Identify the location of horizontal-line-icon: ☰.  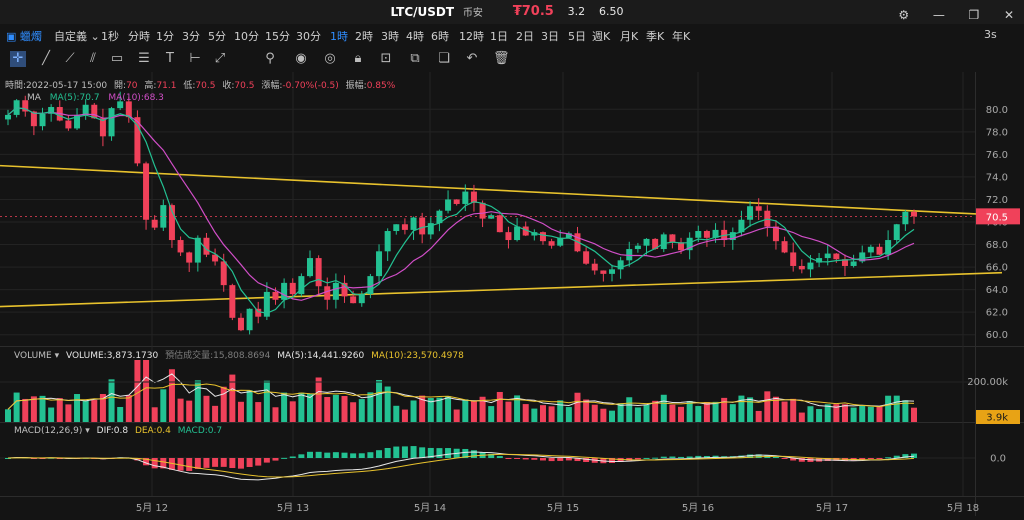
(144, 59).